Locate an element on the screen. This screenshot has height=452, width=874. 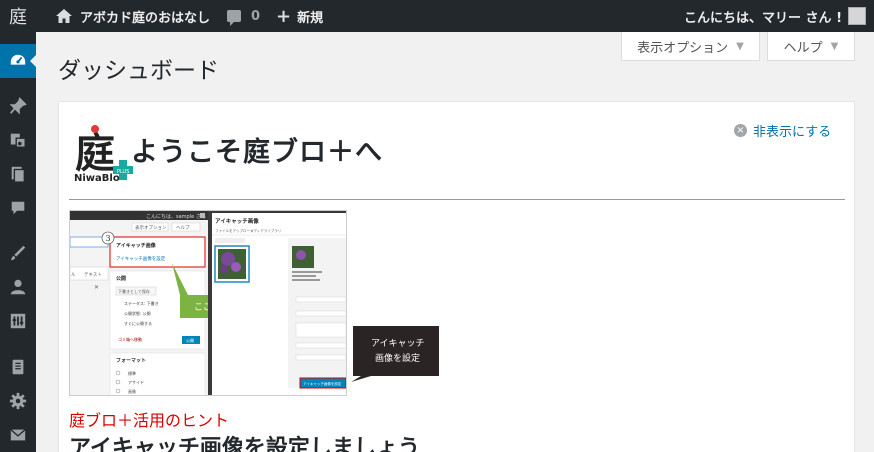
menu-comments is located at coordinates (18, 208).